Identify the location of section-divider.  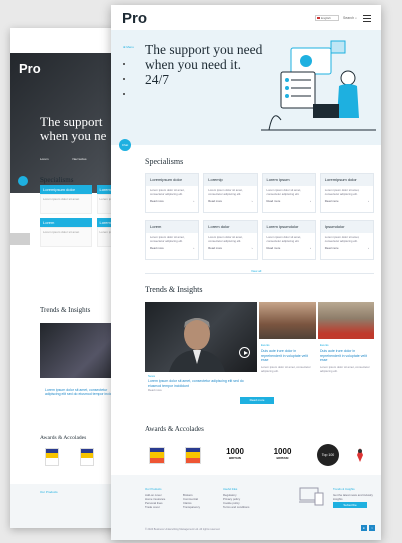
(259, 273).